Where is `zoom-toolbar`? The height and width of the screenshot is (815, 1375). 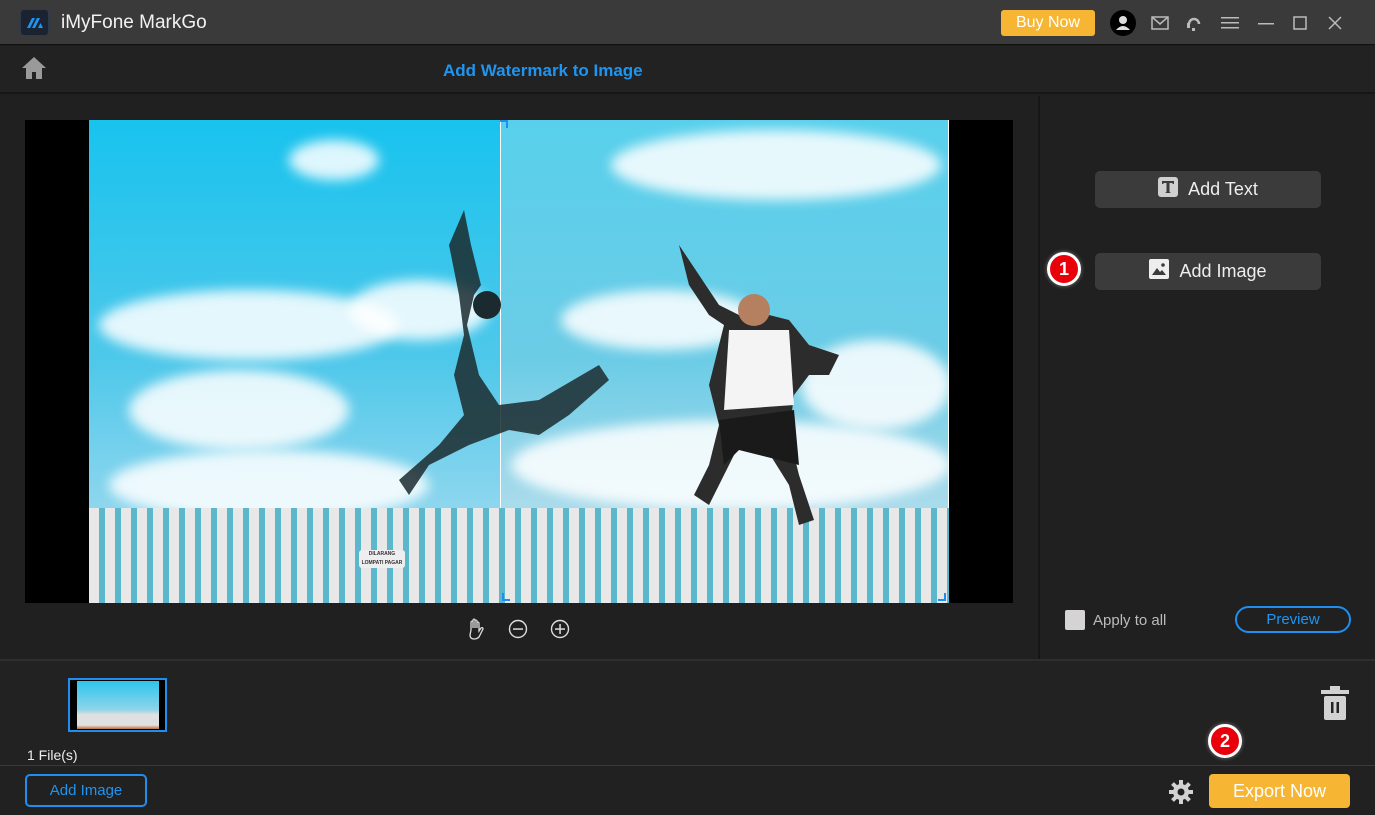
zoom-toolbar is located at coordinates (518, 629).